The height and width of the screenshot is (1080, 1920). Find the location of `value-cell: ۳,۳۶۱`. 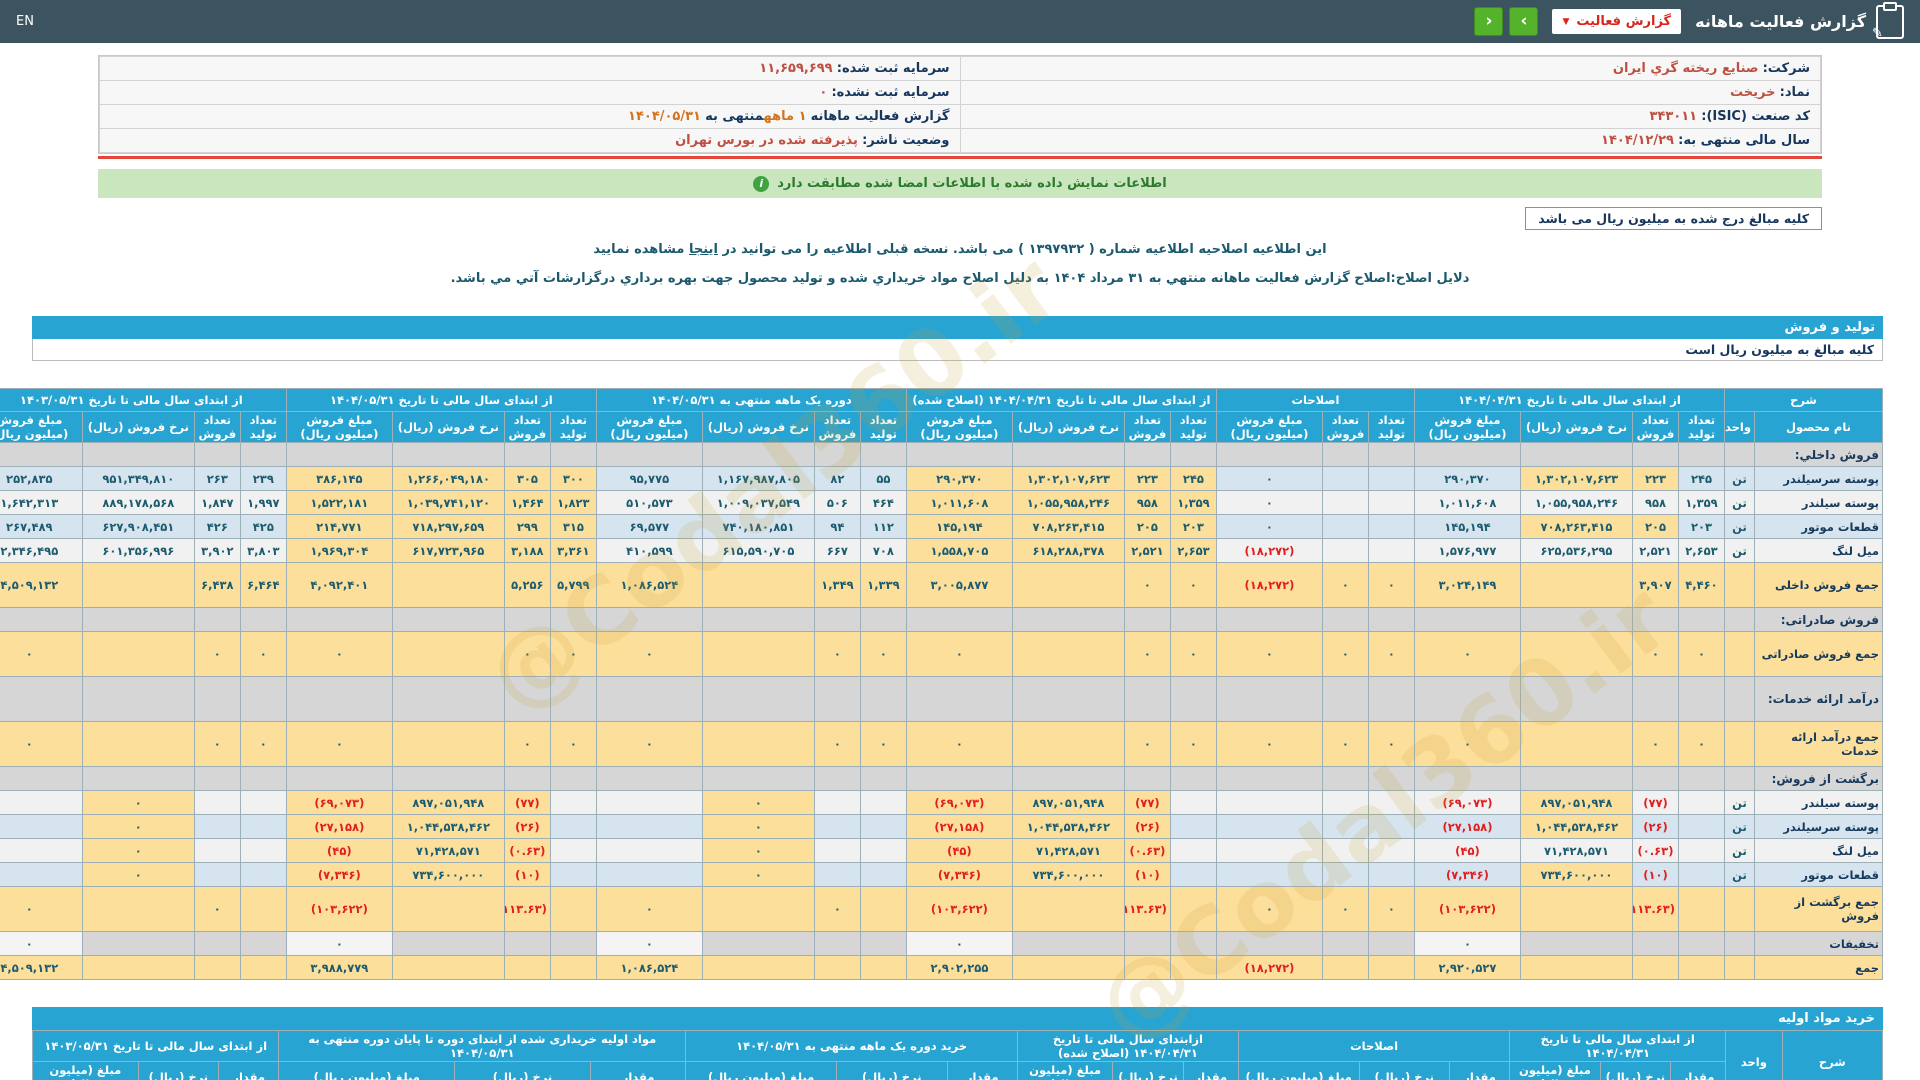

value-cell: ۳,۳۶۱ is located at coordinates (573, 550).